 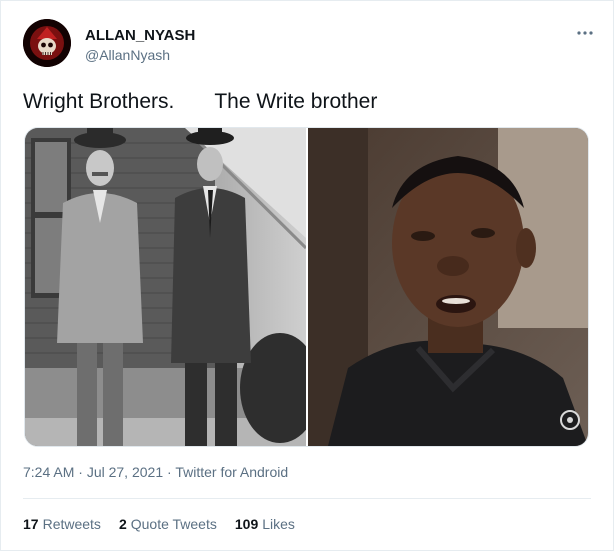 I want to click on tweet-text-left: Wright Brothers., so click(x=99, y=101).